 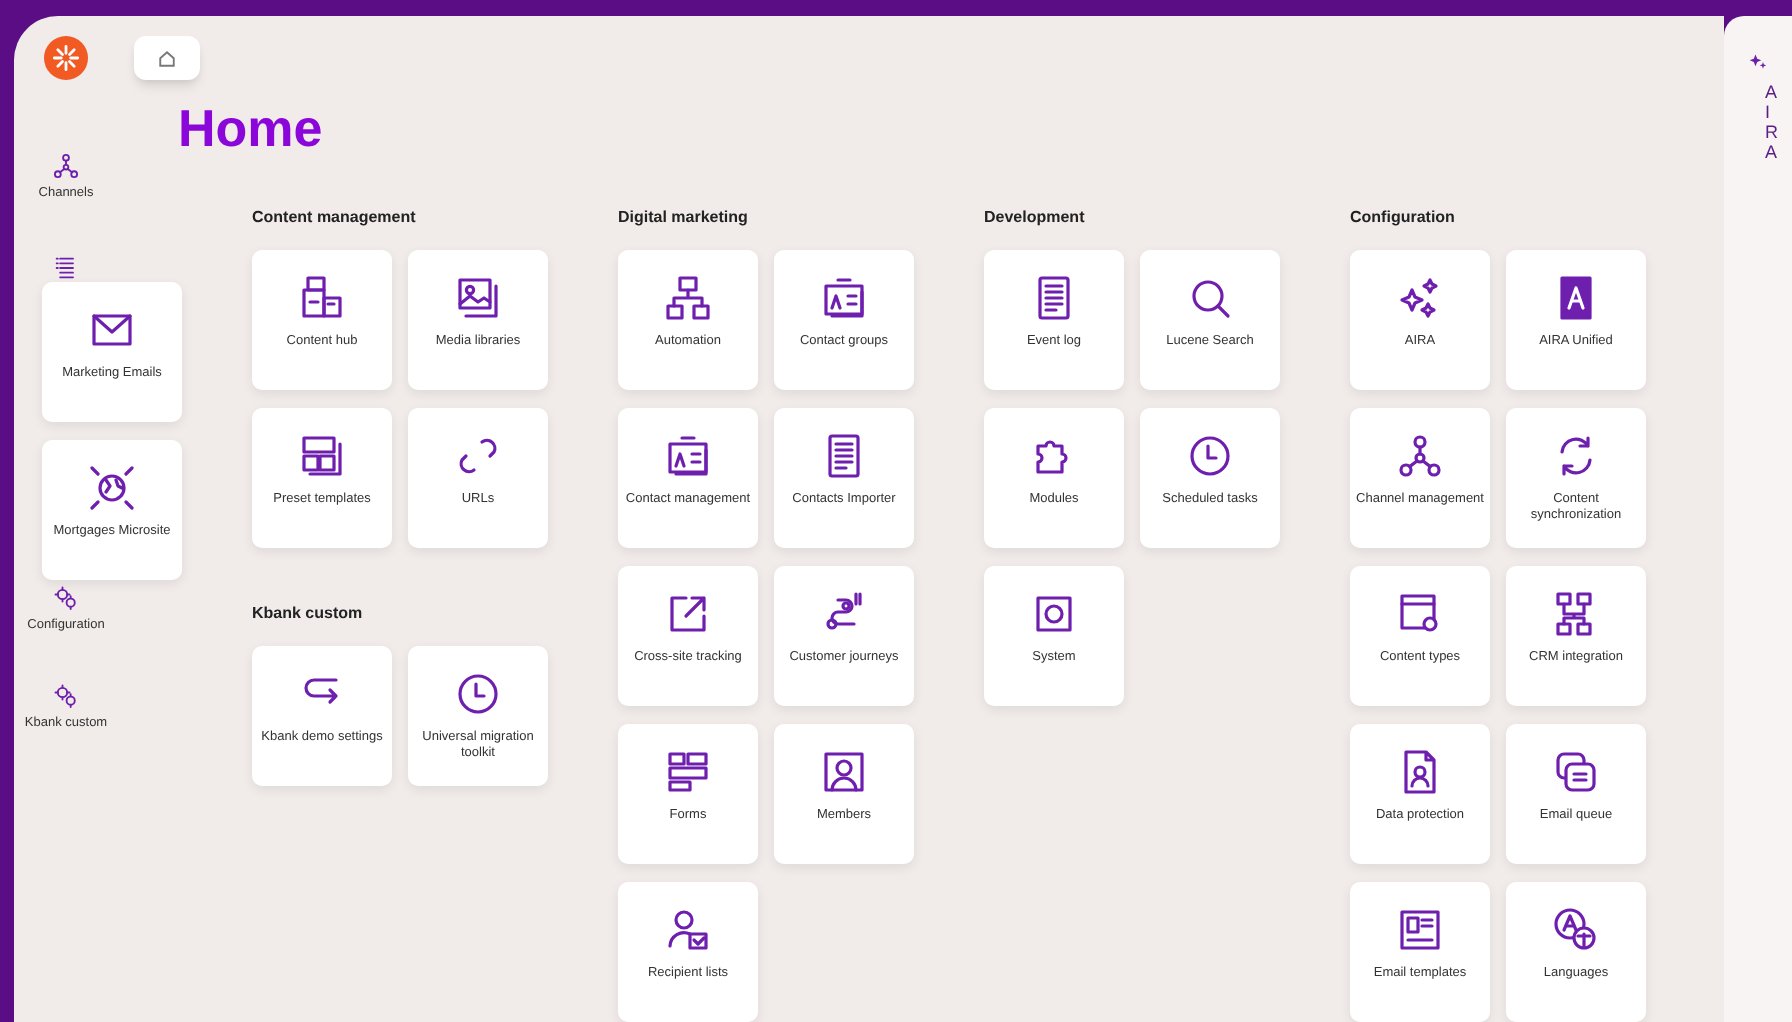 What do you see at coordinates (66, 58) in the screenshot?
I see `logo-icon` at bounding box center [66, 58].